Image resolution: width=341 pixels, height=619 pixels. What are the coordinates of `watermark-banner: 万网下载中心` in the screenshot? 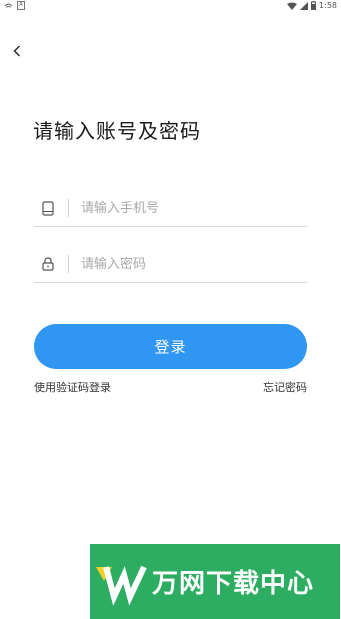 It's located at (215, 581).